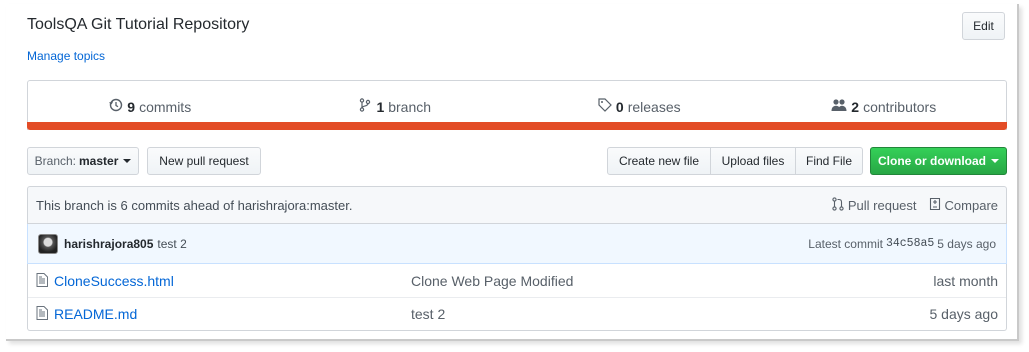 This screenshot has height=352, width=1029. What do you see at coordinates (910, 243) in the screenshot?
I see `commit-sha: 34c58a5` at bounding box center [910, 243].